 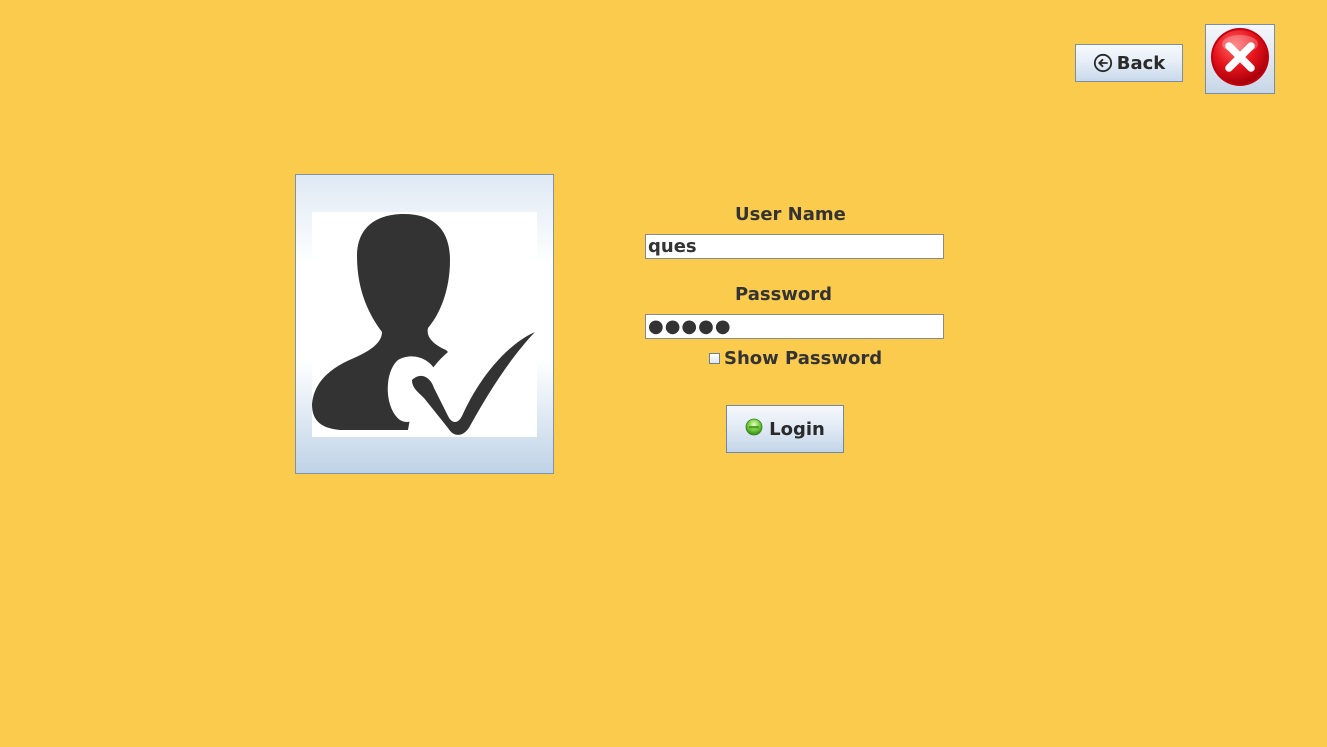 I want to click on show-password-label: Show Password, so click(x=803, y=358).